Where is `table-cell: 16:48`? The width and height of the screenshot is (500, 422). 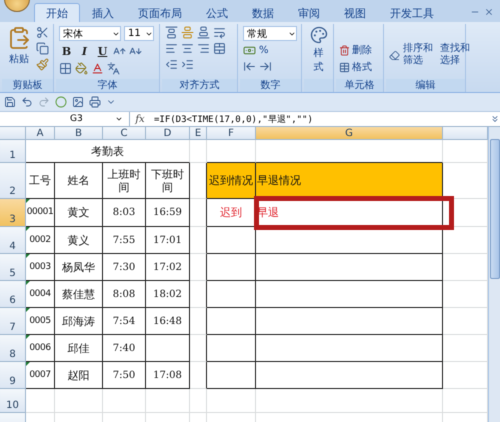
table-cell: 16:48 is located at coordinates (168, 321).